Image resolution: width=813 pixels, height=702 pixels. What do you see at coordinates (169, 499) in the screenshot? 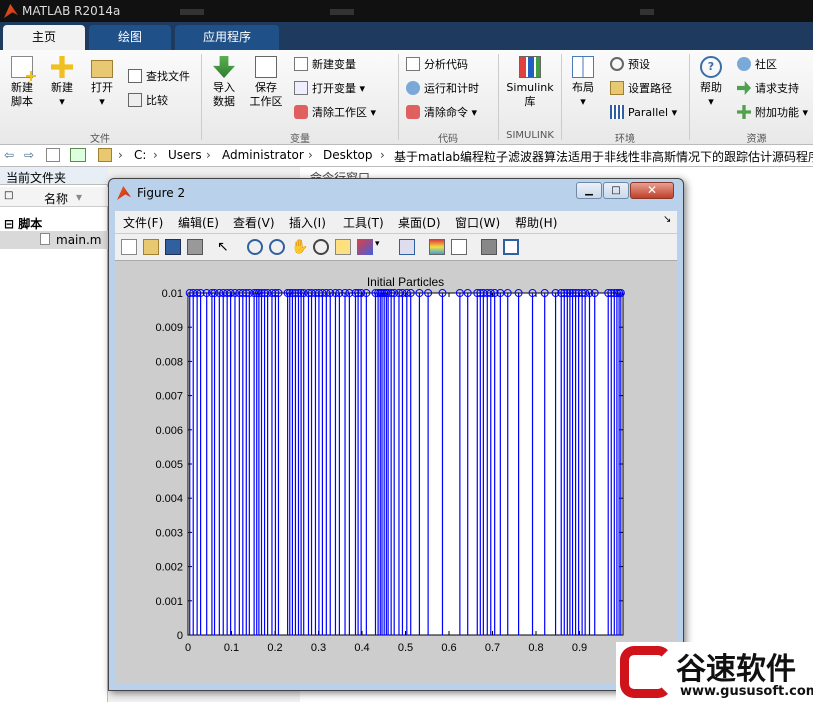
I see `y-tick-label: 0.004` at bounding box center [169, 499].